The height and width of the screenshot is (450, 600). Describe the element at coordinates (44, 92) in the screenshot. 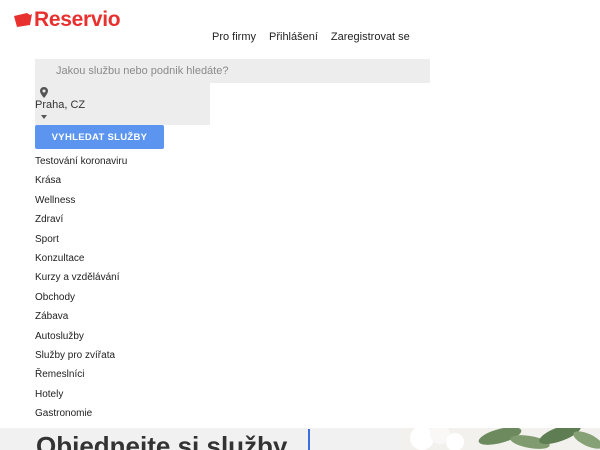

I see `map-pin-icon` at that location.